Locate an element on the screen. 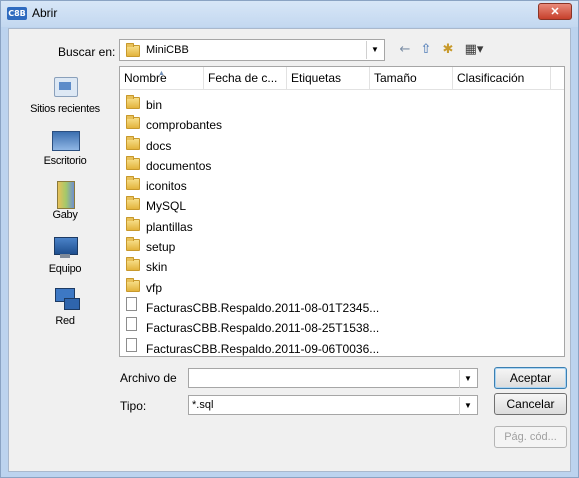  file-name-input is located at coordinates (324, 378).